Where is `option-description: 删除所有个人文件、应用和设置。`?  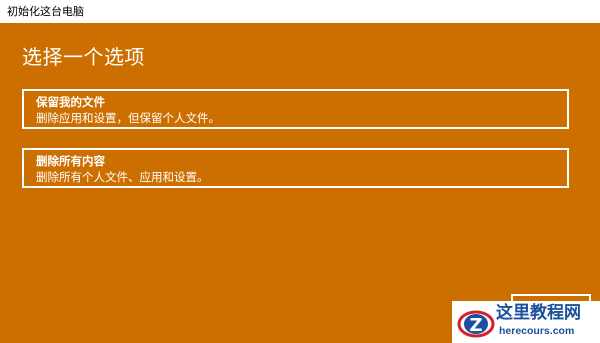 option-description: 删除所有个人文件、应用和设置。 is located at coordinates (122, 177).